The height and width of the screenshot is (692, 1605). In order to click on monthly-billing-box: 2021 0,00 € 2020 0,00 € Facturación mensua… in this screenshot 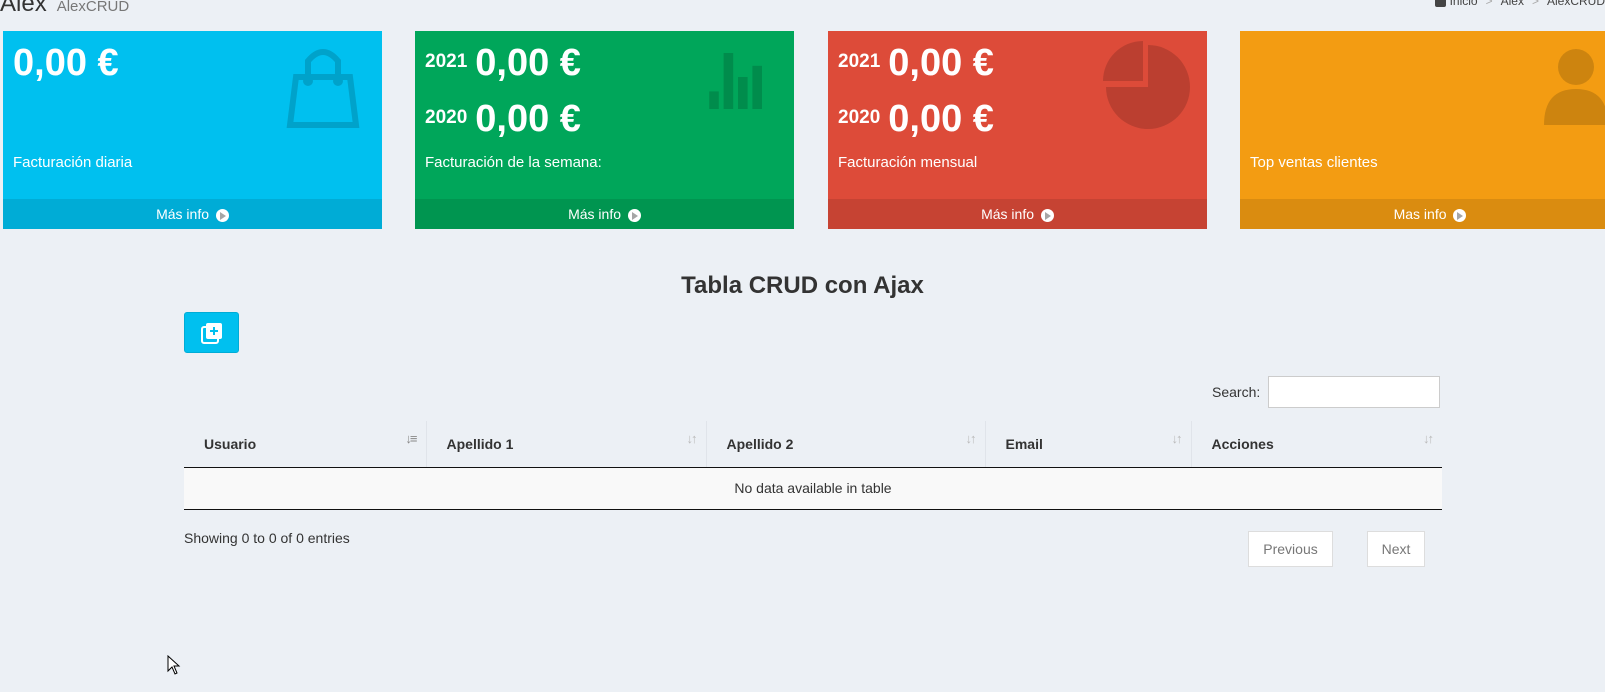, I will do `click(1017, 130)`.